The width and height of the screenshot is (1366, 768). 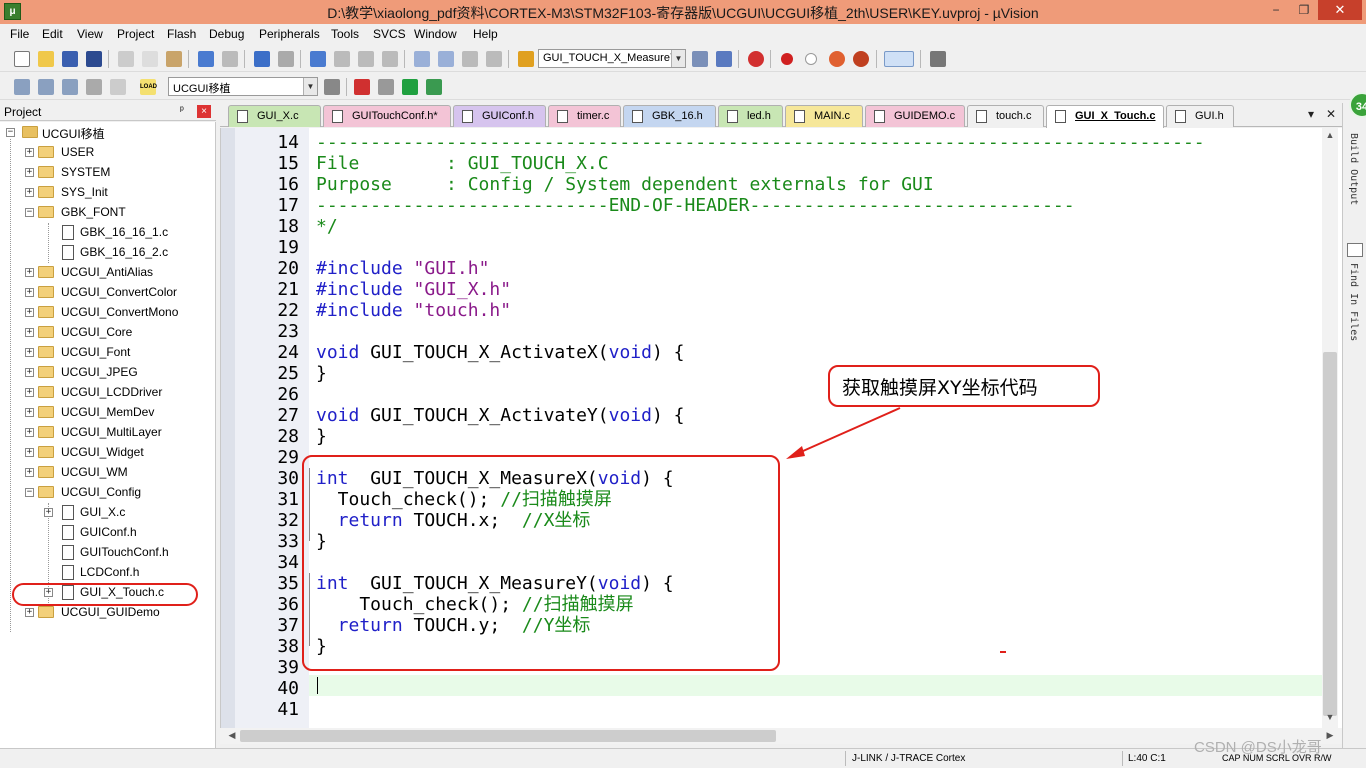 What do you see at coordinates (181, 34) in the screenshot?
I see `menu-flash: Flash` at bounding box center [181, 34].